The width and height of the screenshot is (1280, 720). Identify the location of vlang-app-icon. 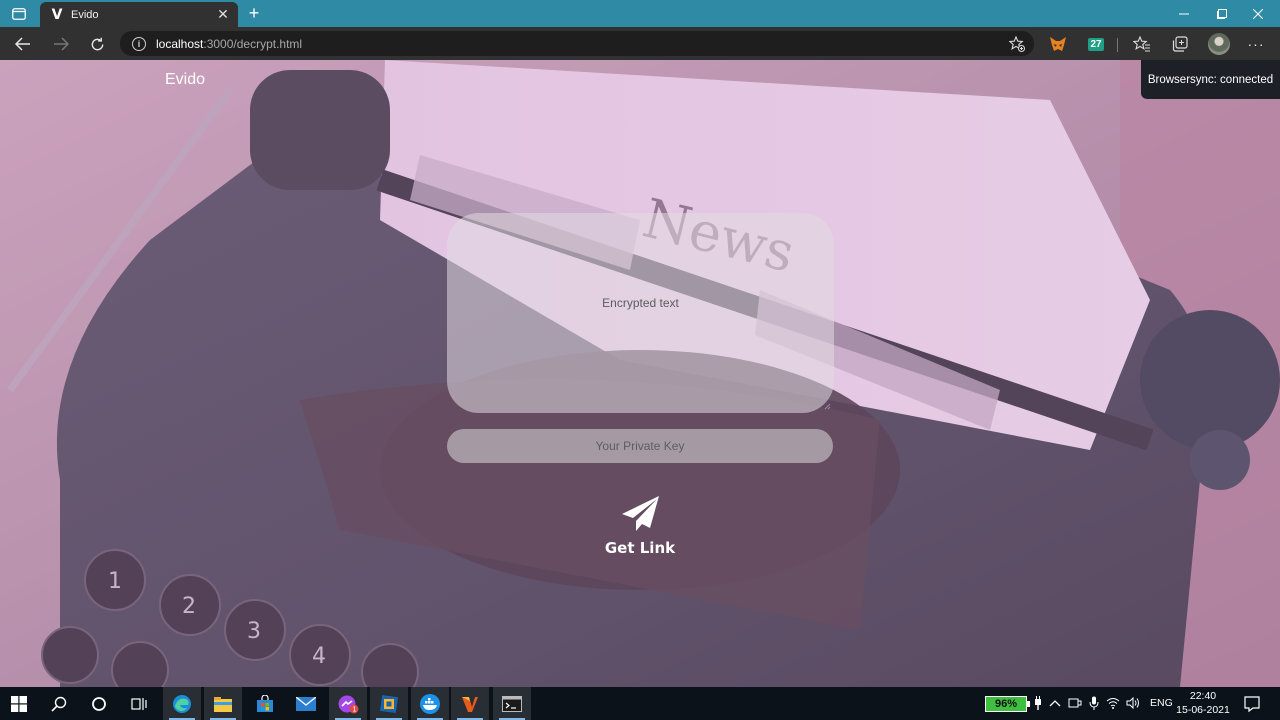
(470, 703).